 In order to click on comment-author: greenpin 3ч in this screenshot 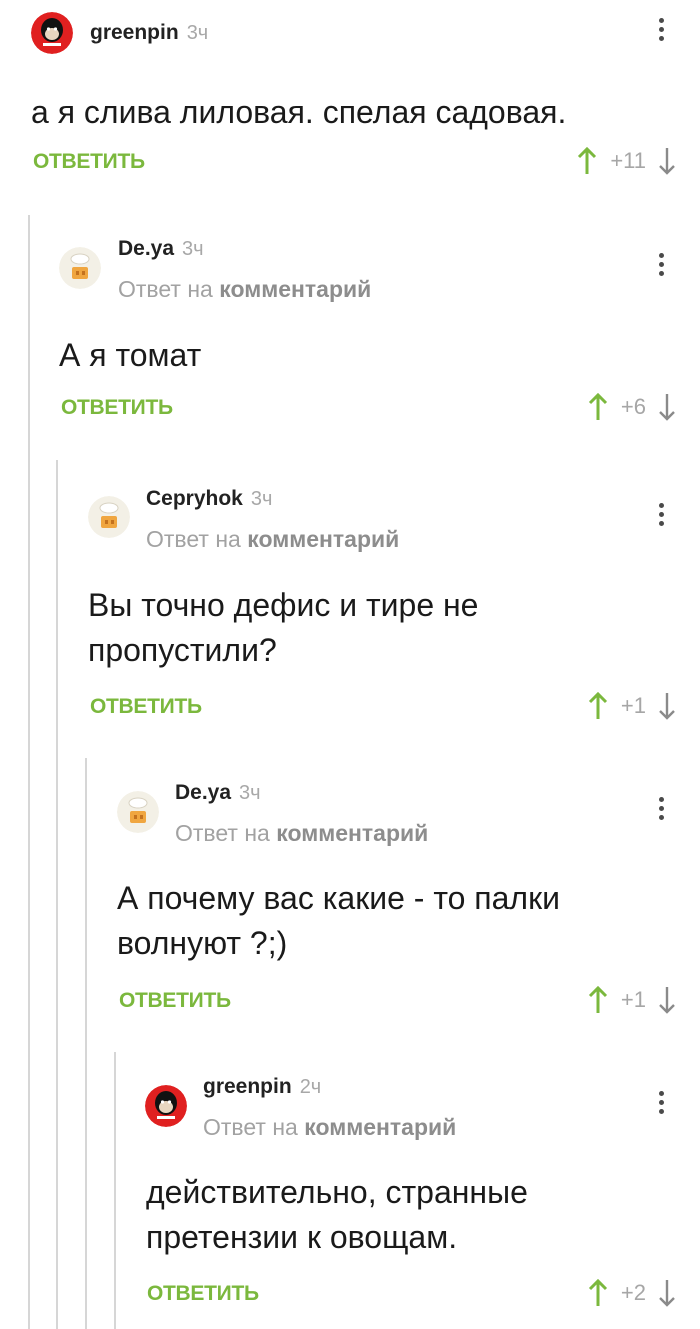, I will do `click(149, 33)`.